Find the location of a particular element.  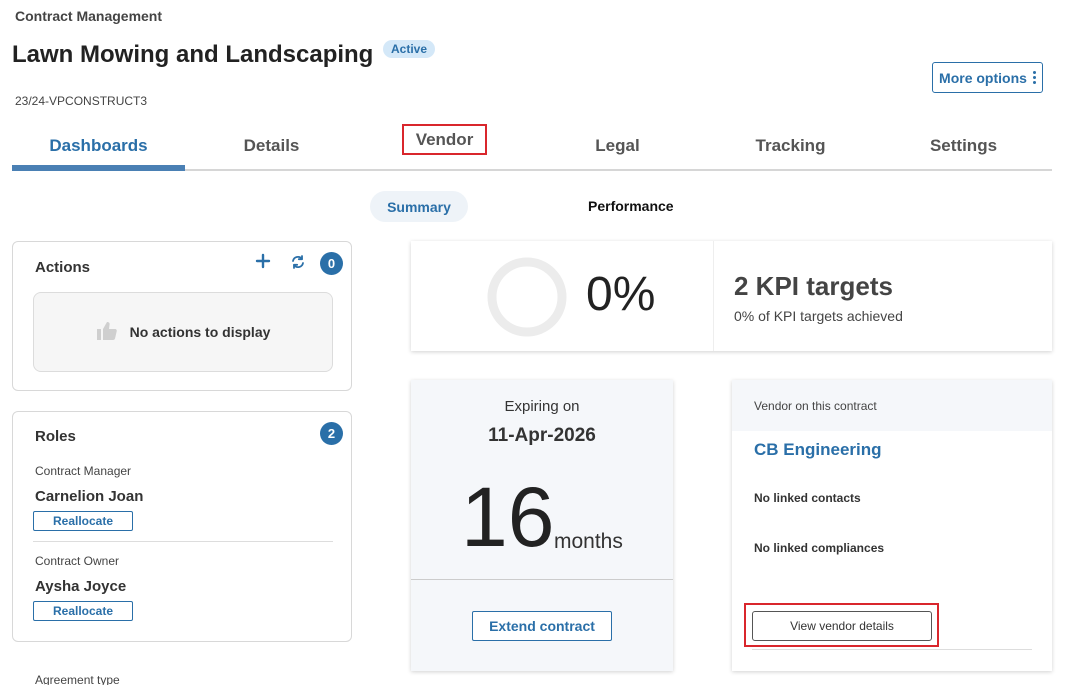

vendor-contacts: No linked contacts is located at coordinates (807, 498).